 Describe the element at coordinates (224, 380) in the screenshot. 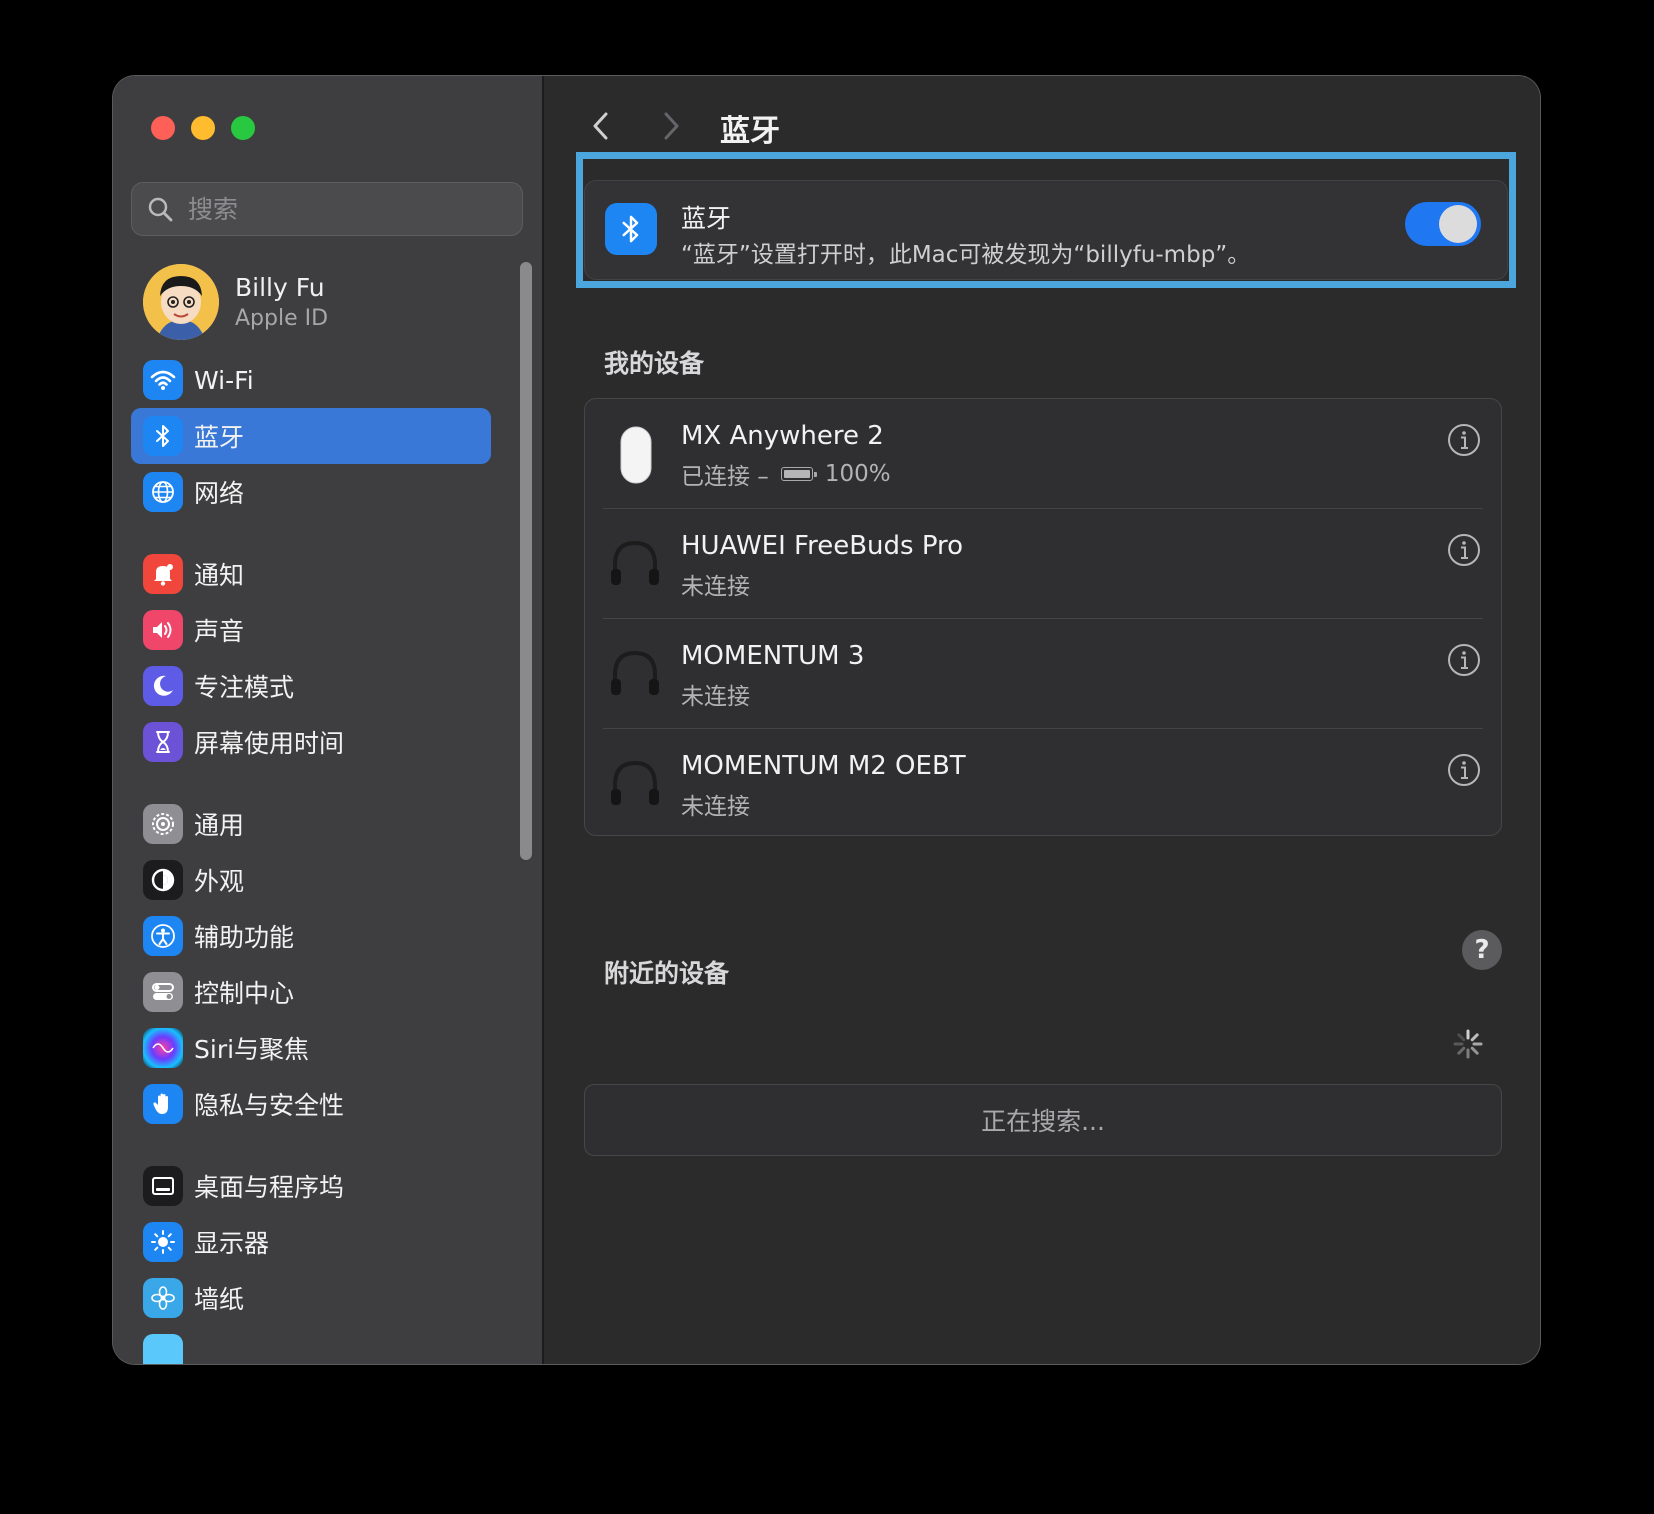

I see `sidebar-item-label: Wi-Fi` at that location.